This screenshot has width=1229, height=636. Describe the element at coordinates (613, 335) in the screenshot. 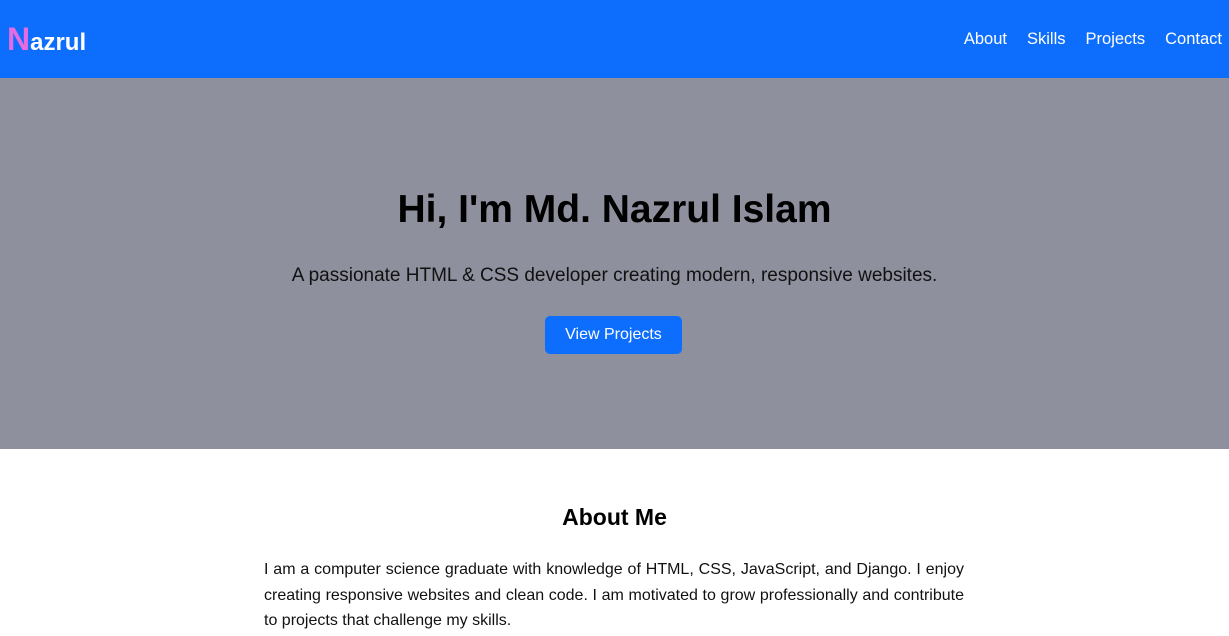

I see `view-projects-button: View Projects` at that location.